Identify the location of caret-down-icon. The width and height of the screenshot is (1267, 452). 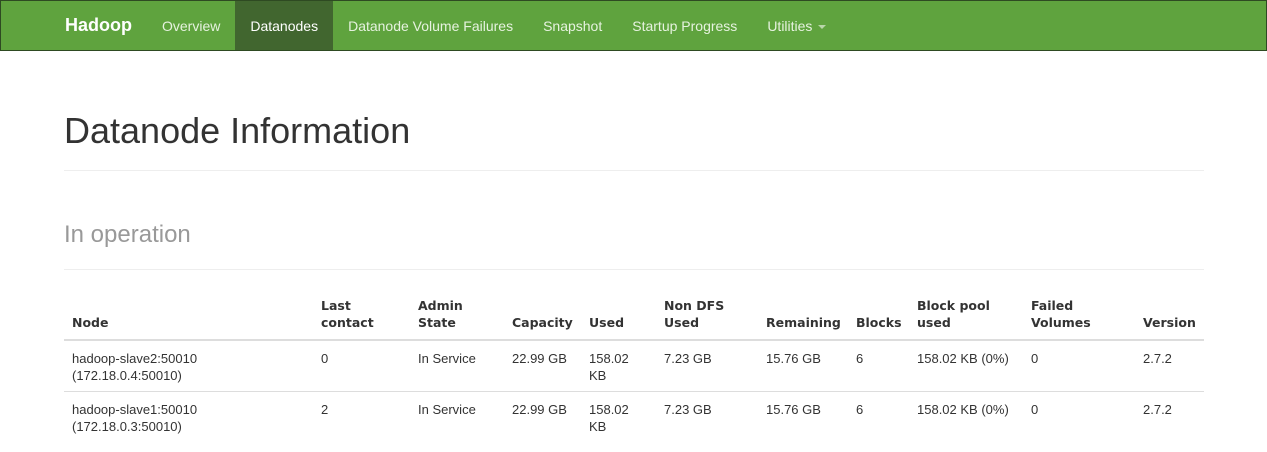
(822, 26).